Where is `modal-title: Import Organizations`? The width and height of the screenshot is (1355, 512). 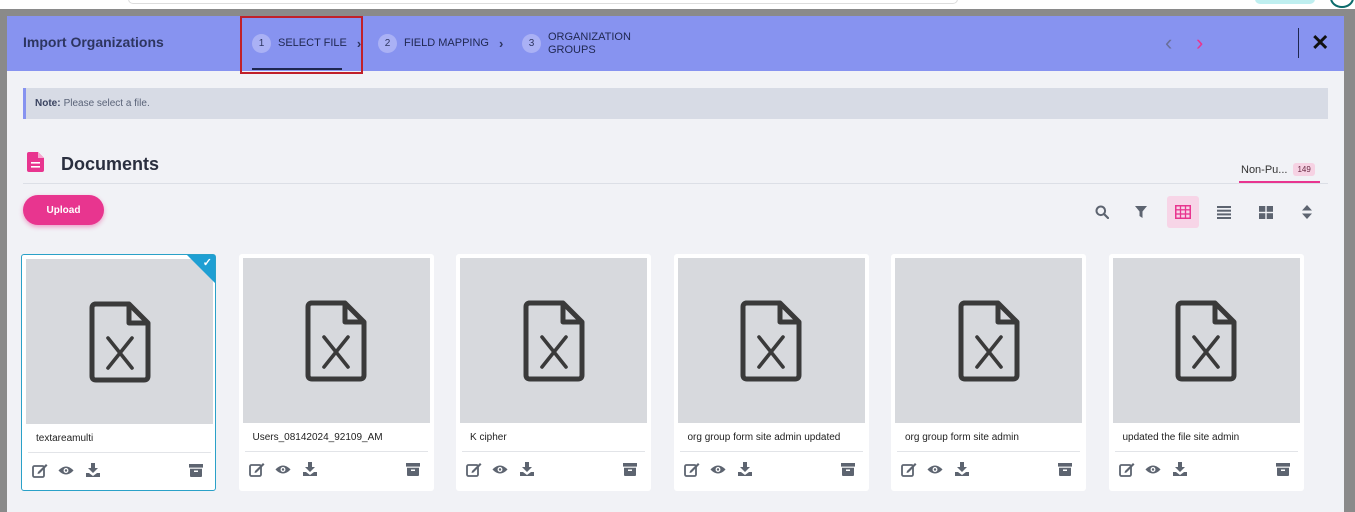 modal-title: Import Organizations is located at coordinates (93, 42).